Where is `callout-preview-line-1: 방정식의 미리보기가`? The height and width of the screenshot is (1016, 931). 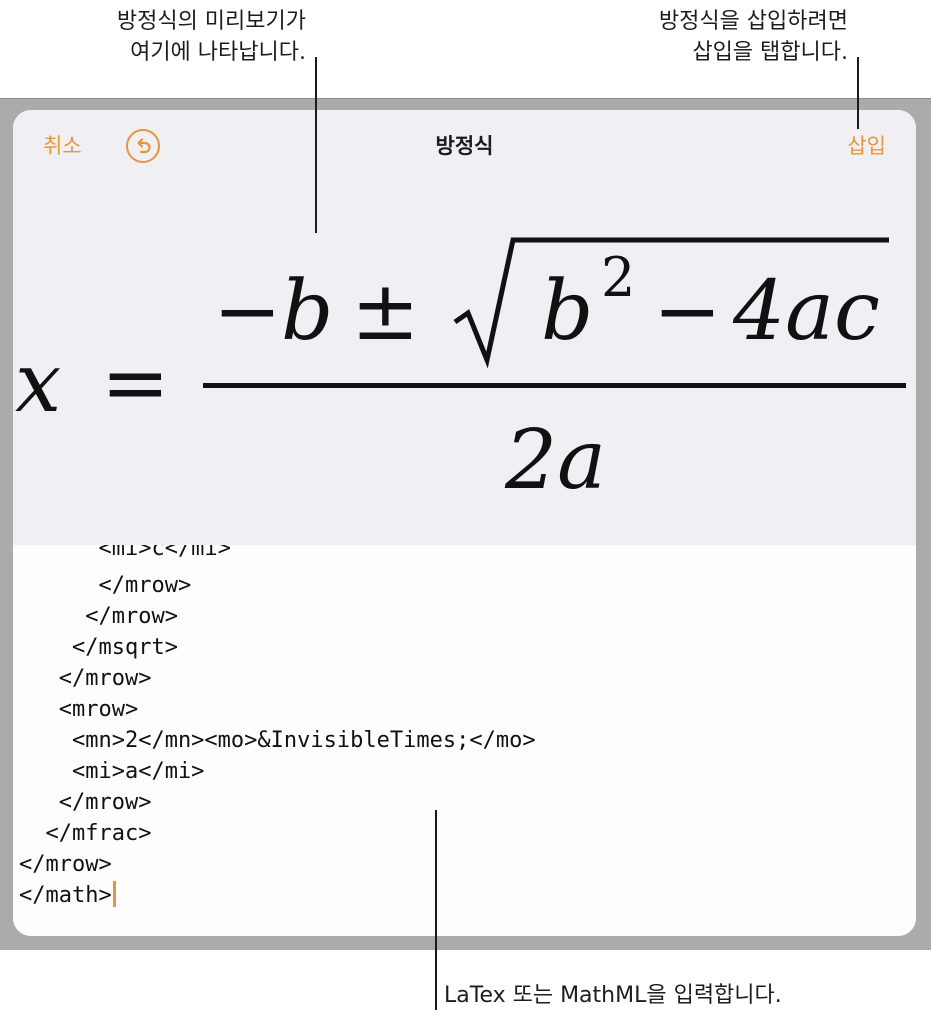
callout-preview-line-1: 방정식의 미리보기가 is located at coordinates (211, 21).